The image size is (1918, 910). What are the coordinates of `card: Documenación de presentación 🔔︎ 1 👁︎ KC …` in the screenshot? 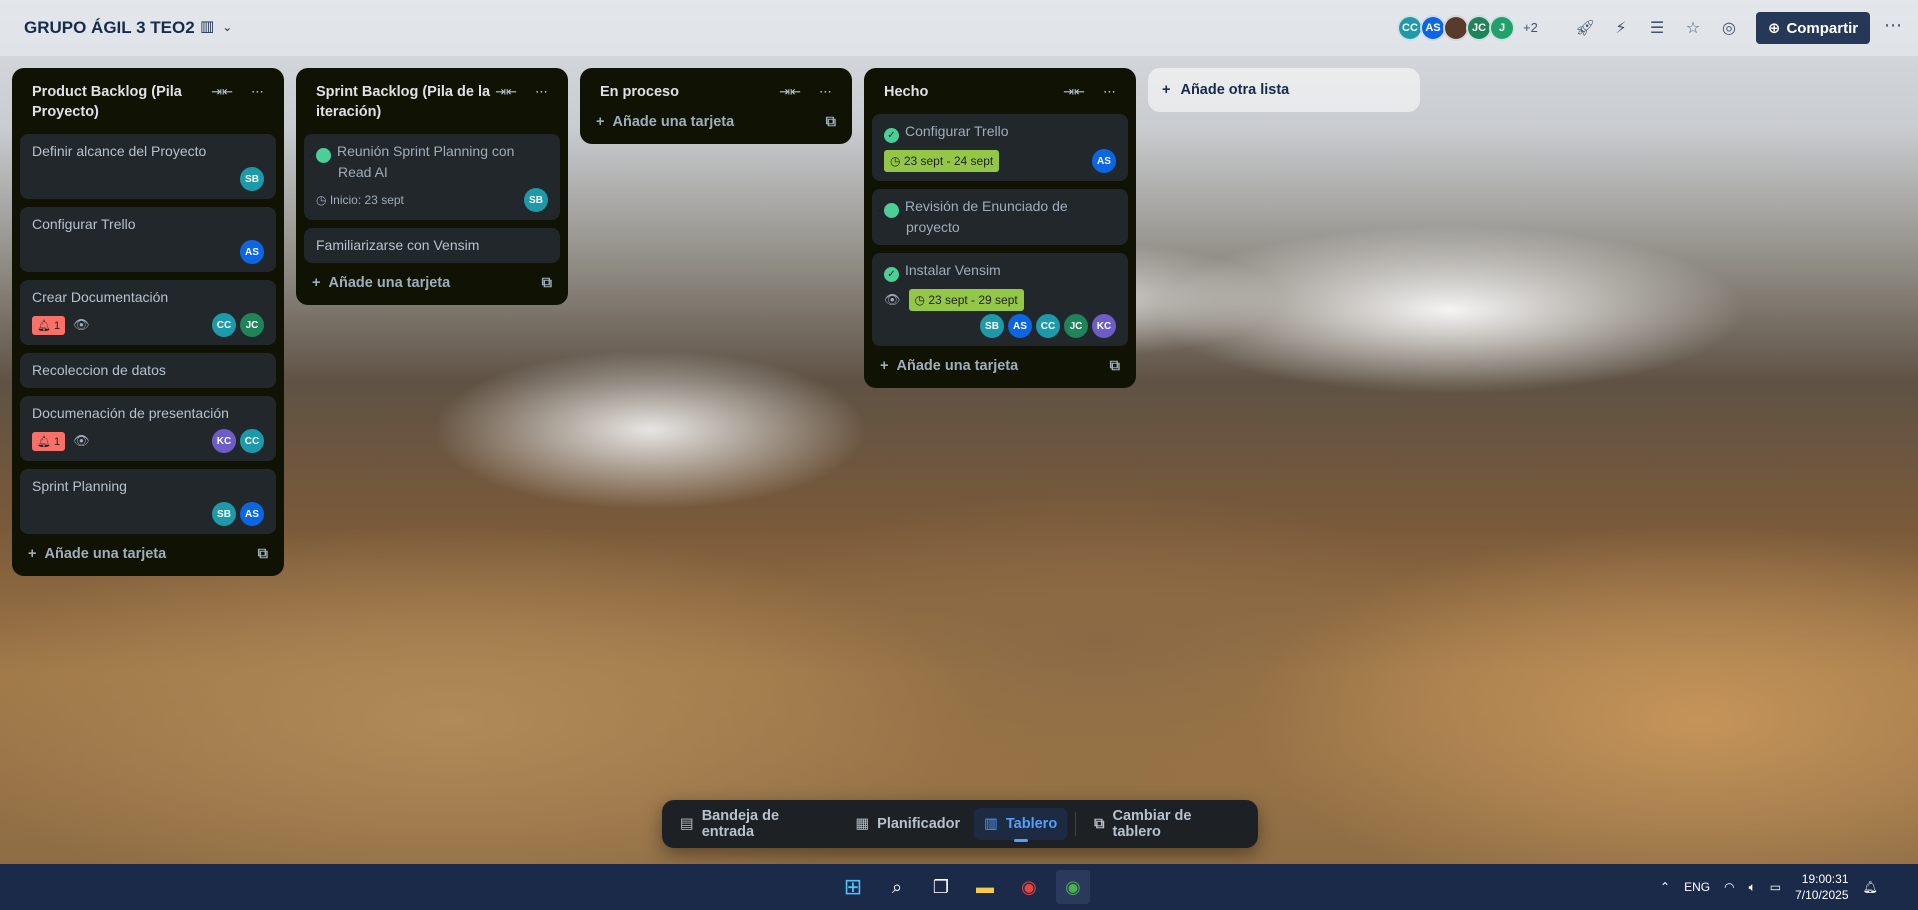 It's located at (148, 428).